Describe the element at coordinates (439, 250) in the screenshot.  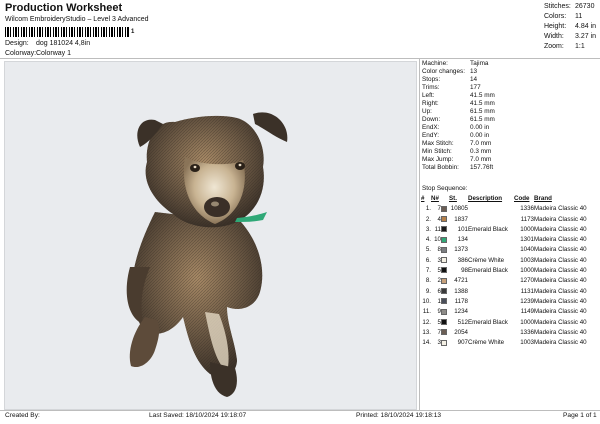
I see `needle-number: 8` at that location.